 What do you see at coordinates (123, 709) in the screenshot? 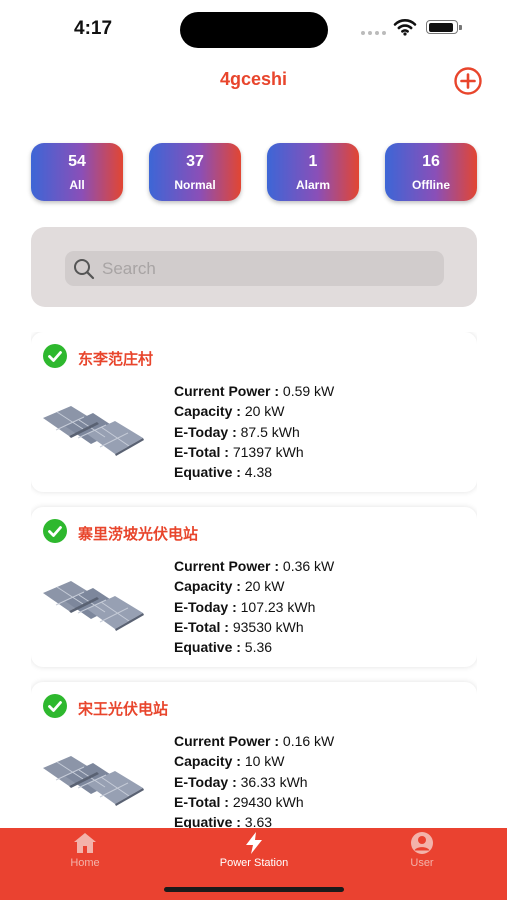
I see `station-name: 宋王光伏电站` at bounding box center [123, 709].